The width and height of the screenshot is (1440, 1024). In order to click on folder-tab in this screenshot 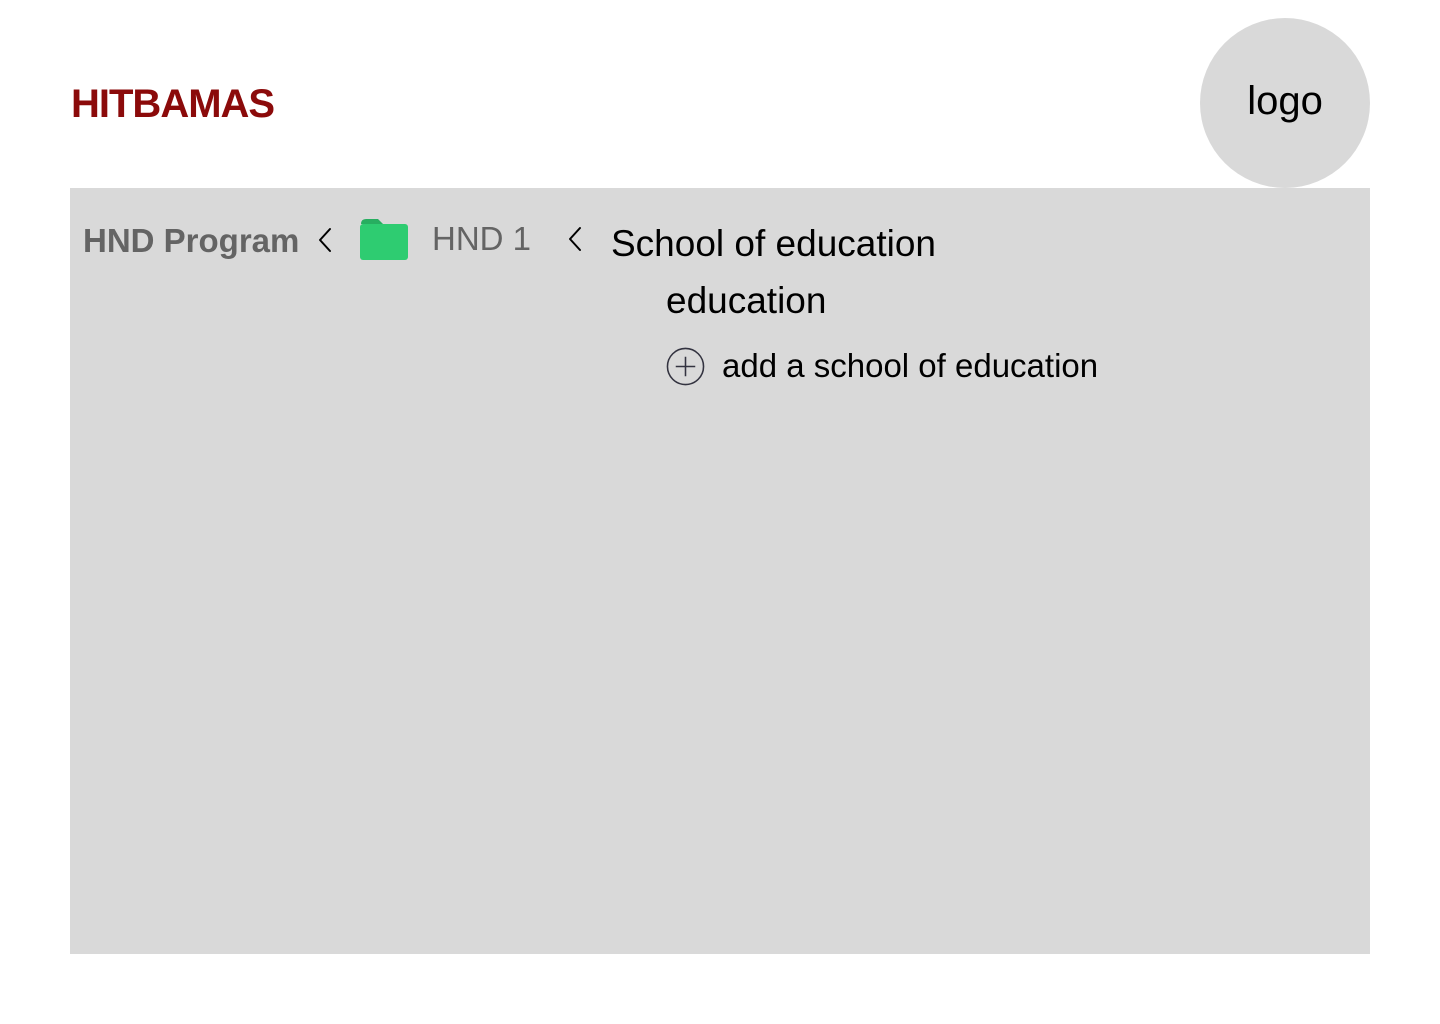, I will do `click(372, 221)`.